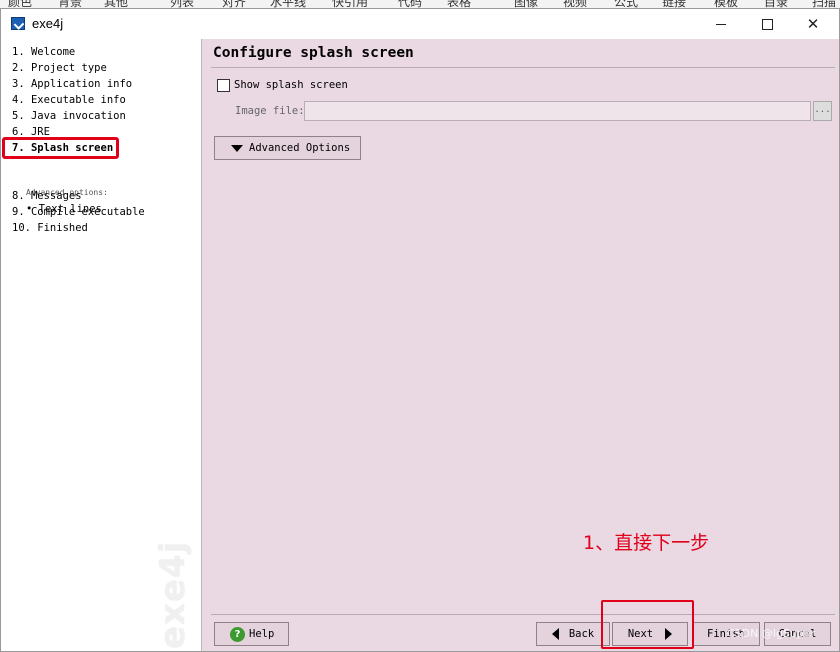  Describe the element at coordinates (646, 543) in the screenshot. I see `annotation-text: 1、直接下一步` at that location.